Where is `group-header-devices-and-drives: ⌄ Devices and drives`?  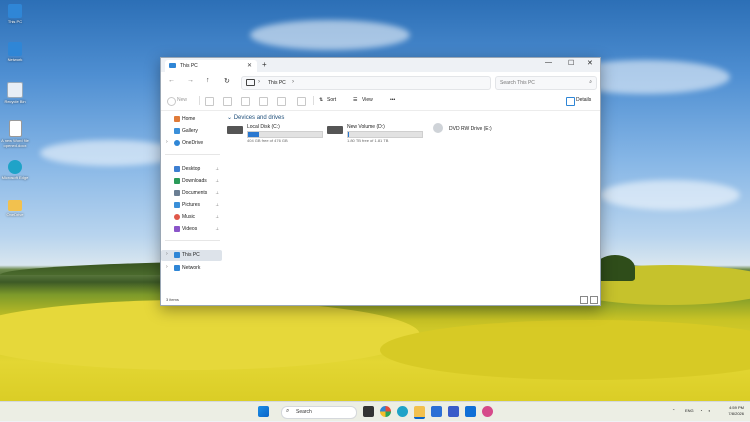
group-header-devices-and-drives: ⌄ Devices and drives is located at coordinates (255, 117).